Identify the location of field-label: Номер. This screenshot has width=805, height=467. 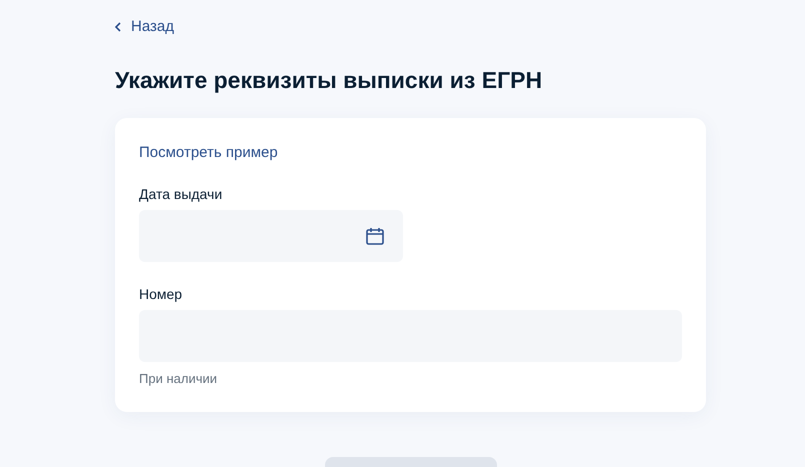
(161, 294).